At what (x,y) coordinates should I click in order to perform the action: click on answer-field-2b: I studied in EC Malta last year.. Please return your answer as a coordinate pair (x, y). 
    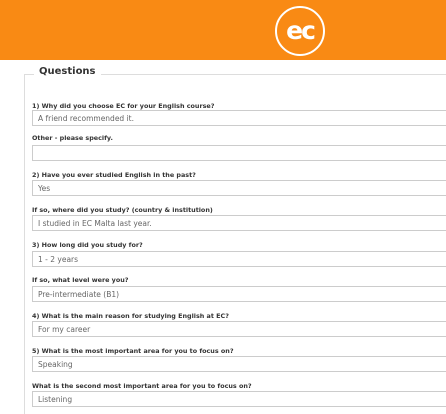
    Looking at the image, I should click on (239, 223).